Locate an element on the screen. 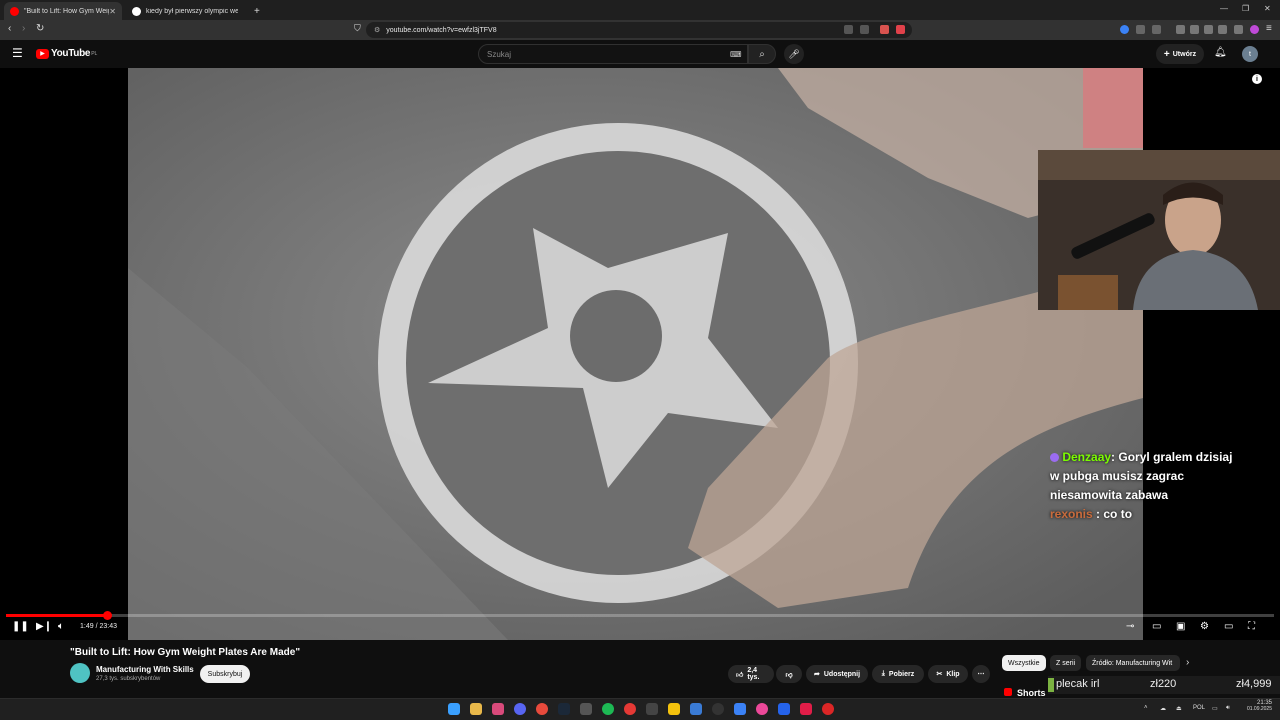  cloud-icon: ☁ is located at coordinates (1163, 708).